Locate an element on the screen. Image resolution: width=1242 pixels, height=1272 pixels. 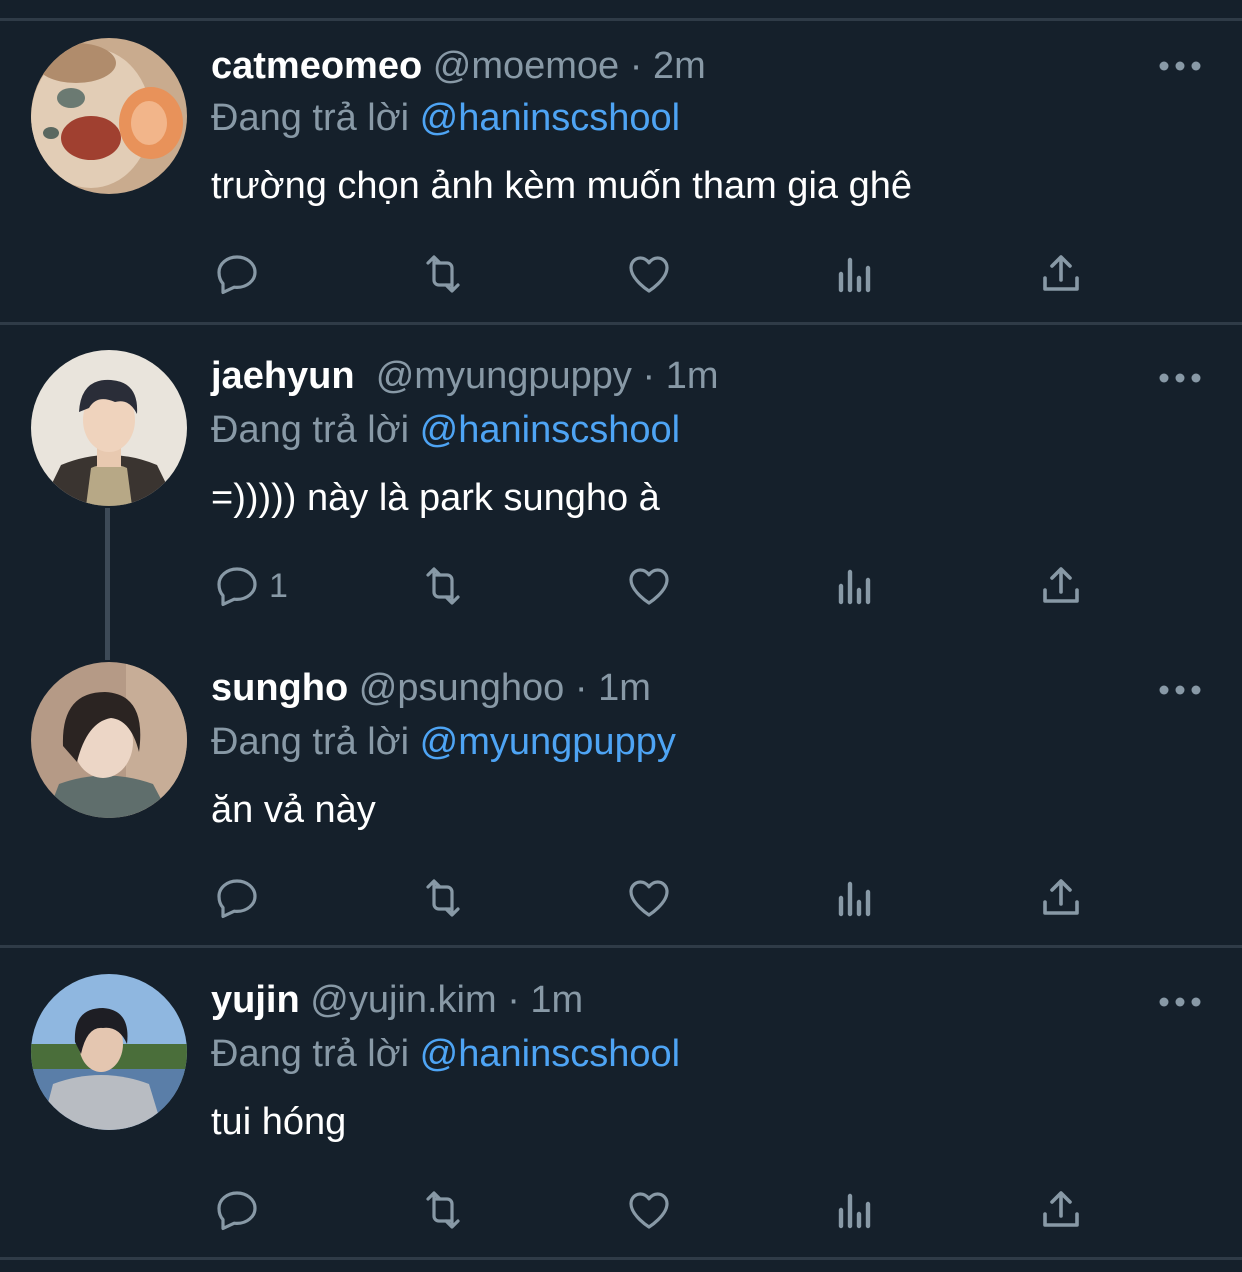
tweet-text: =))))) này là park sungho à is located at coordinates (435, 498).